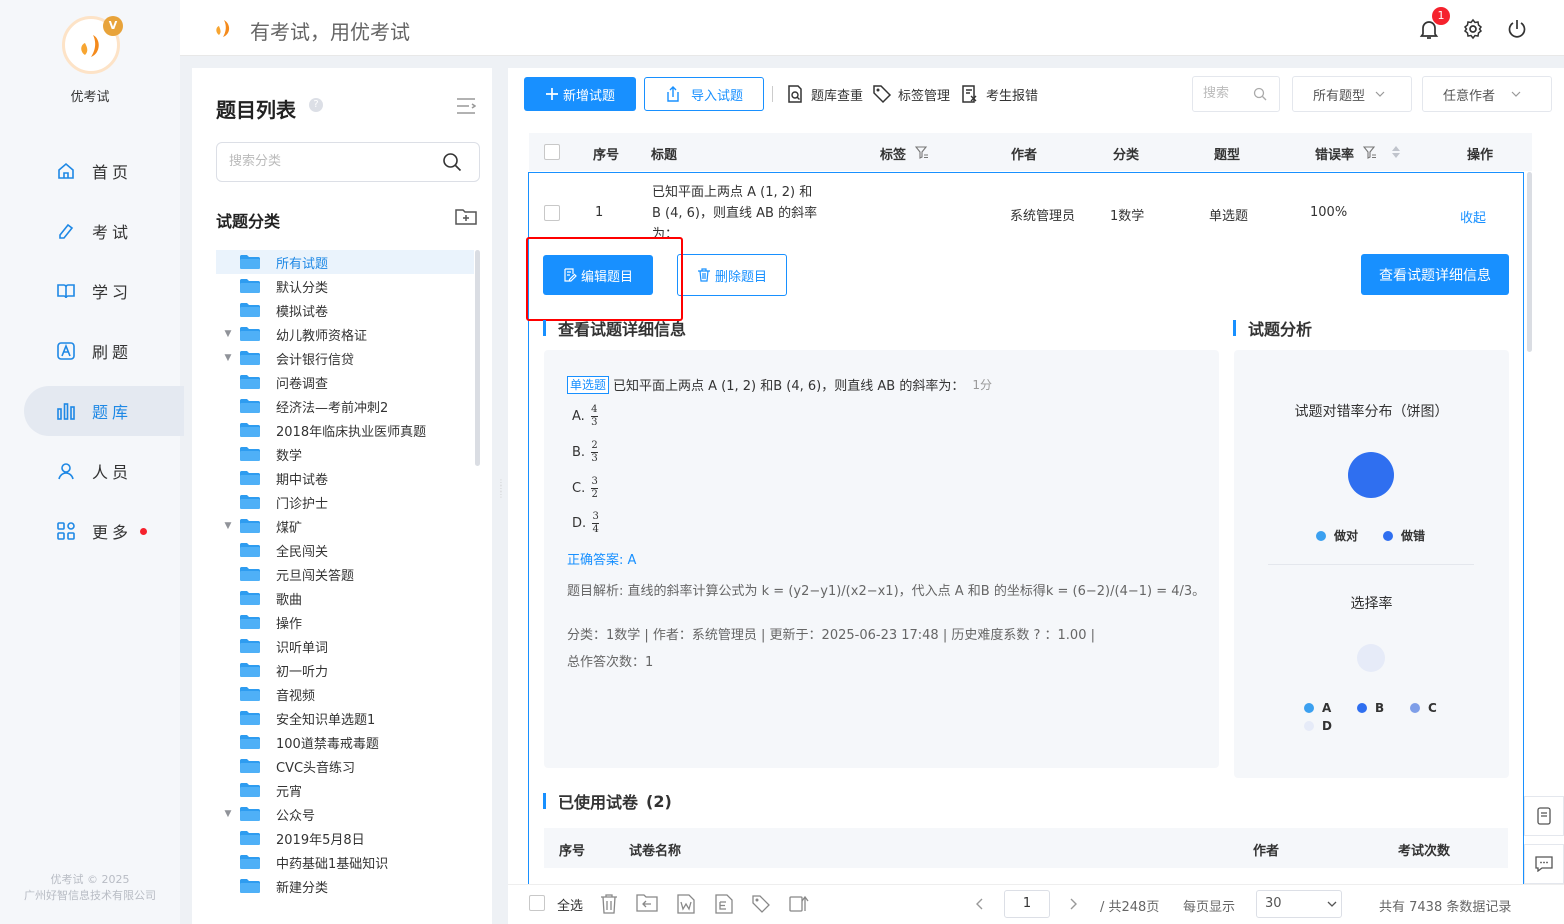 Image resolution: width=1564 pixels, height=924 pixels. I want to click on gear-icon, so click(1473, 29).